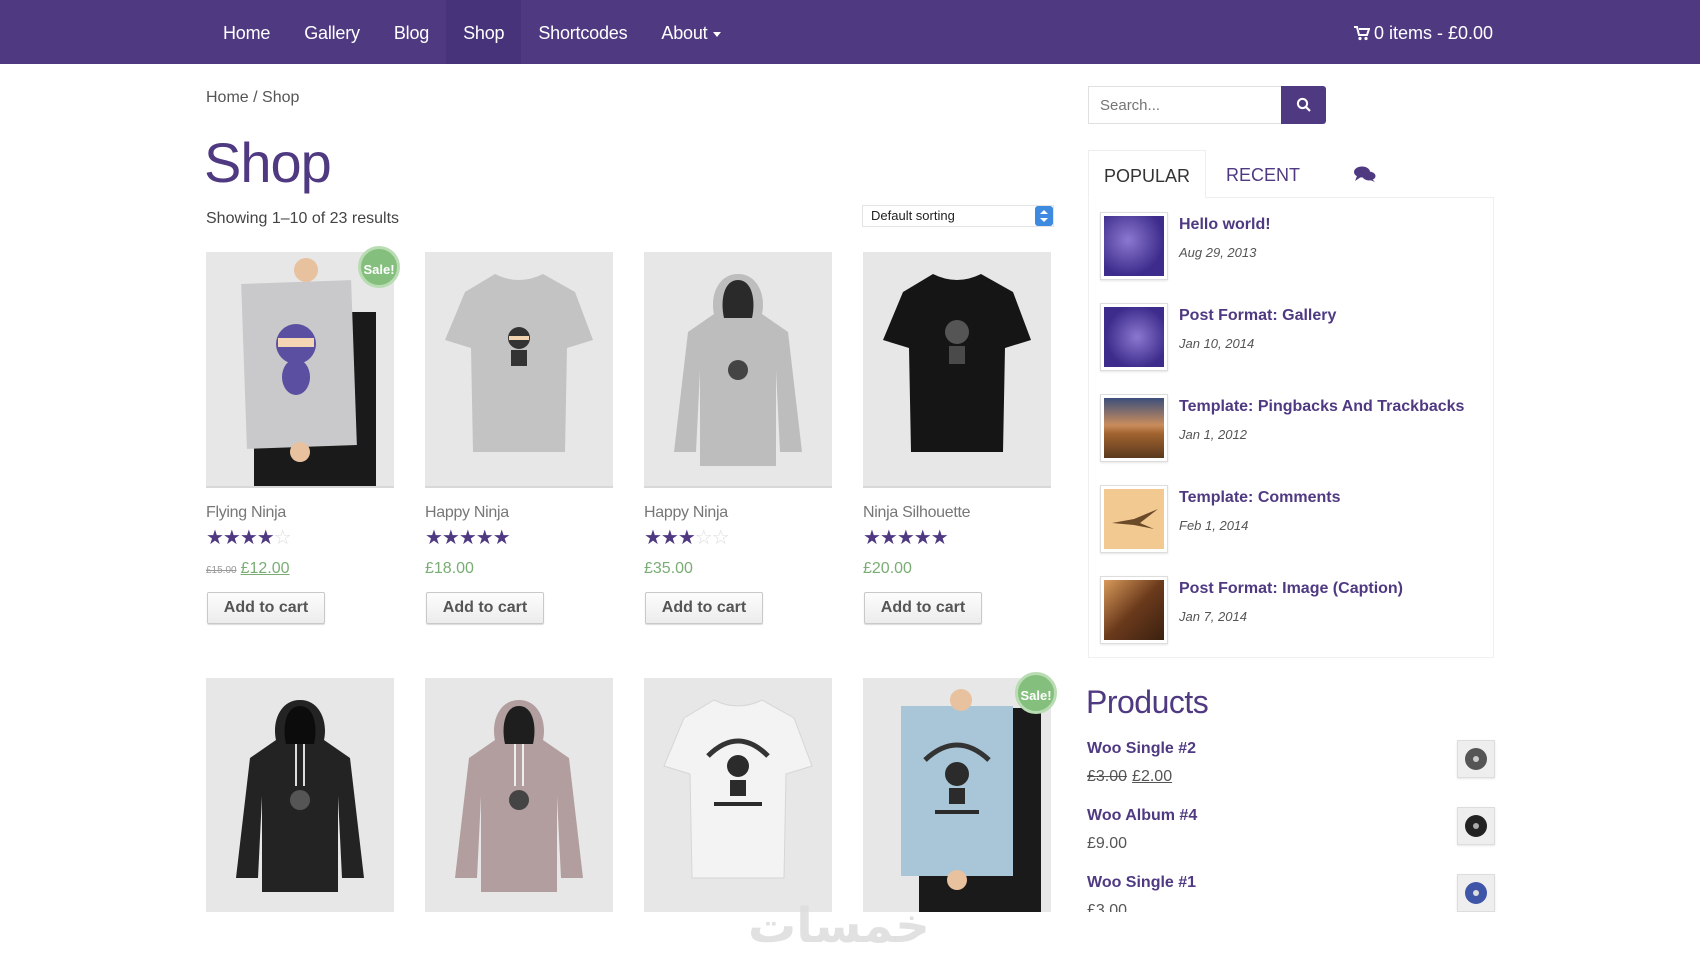 This screenshot has height=970, width=1700. I want to click on cart-link: 0 items - £0.00, so click(1423, 32).